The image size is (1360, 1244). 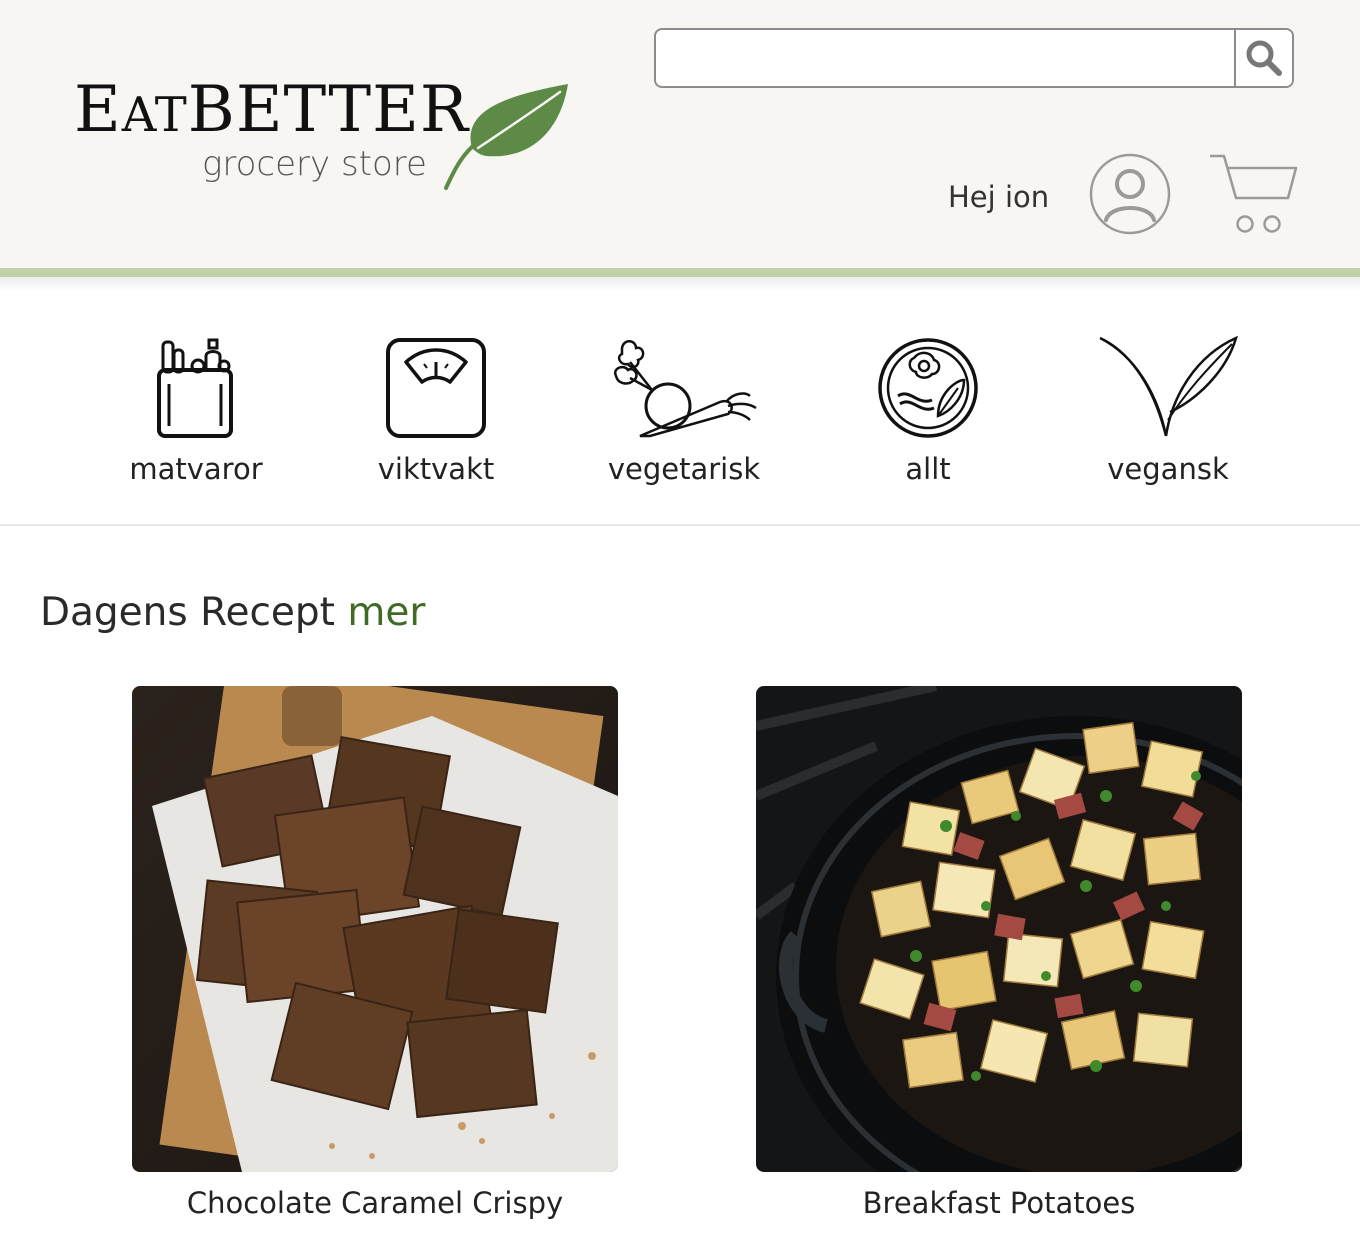 What do you see at coordinates (945, 58) in the screenshot?
I see `search-input` at bounding box center [945, 58].